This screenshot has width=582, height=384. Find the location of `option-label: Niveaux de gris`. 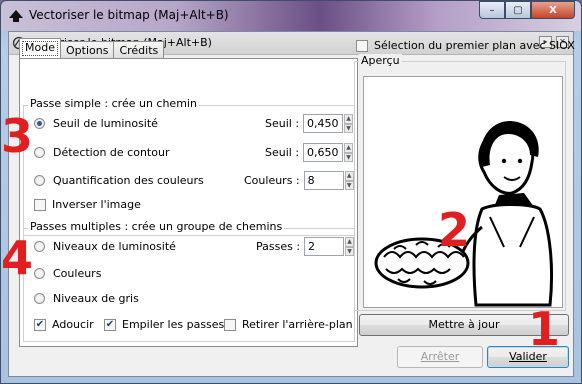

option-label: Niveaux de gris is located at coordinates (96, 298).